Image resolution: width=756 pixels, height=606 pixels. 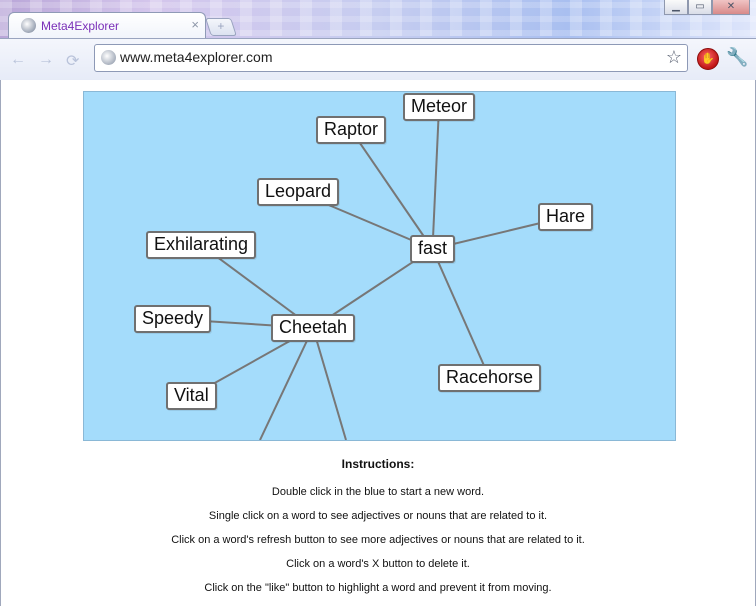 I want to click on instructions-title: Instructions:, so click(x=378, y=464).